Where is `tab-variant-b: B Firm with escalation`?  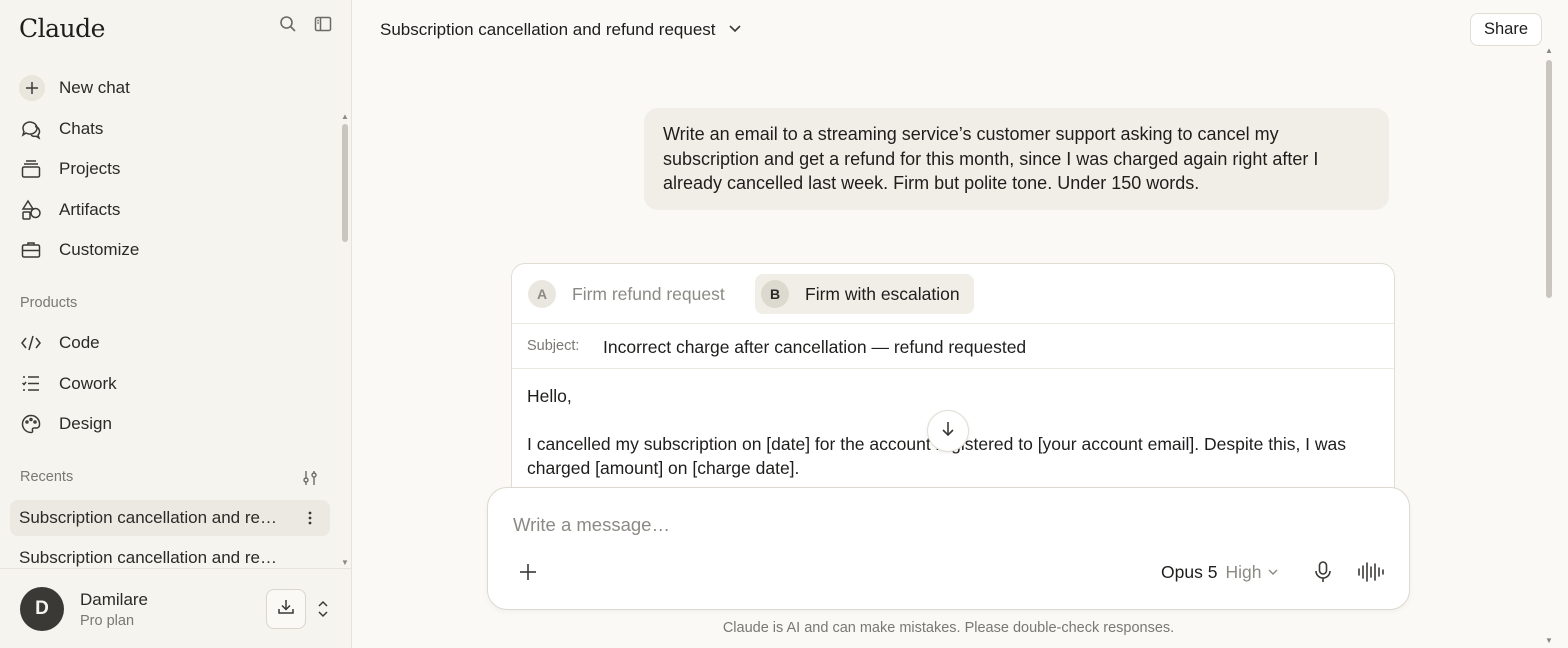 tab-variant-b: B Firm with escalation is located at coordinates (864, 294).